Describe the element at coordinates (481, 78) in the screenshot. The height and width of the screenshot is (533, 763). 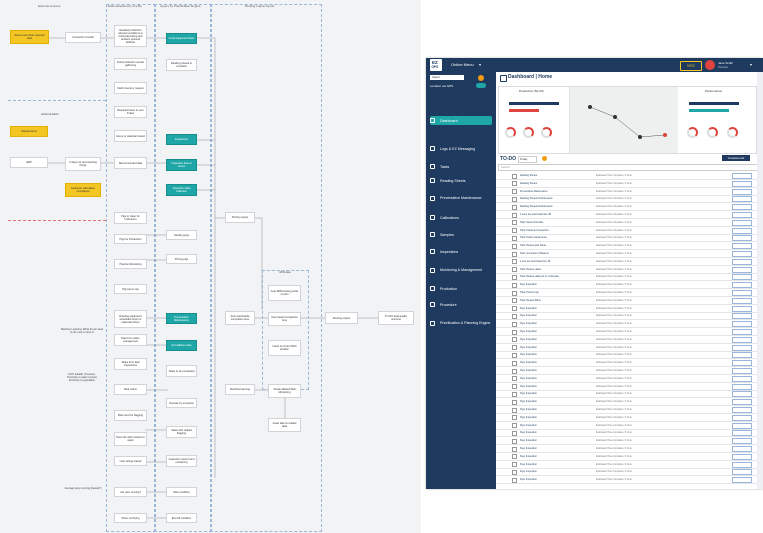
I see `location-pin-icon` at that location.